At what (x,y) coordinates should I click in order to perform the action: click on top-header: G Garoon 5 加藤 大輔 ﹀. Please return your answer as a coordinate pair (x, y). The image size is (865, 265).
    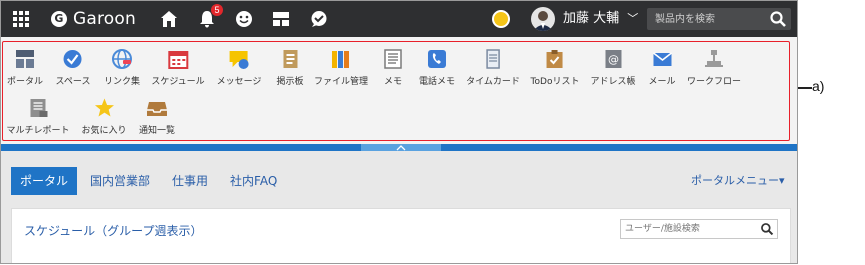
    Looking at the image, I should click on (399, 19).